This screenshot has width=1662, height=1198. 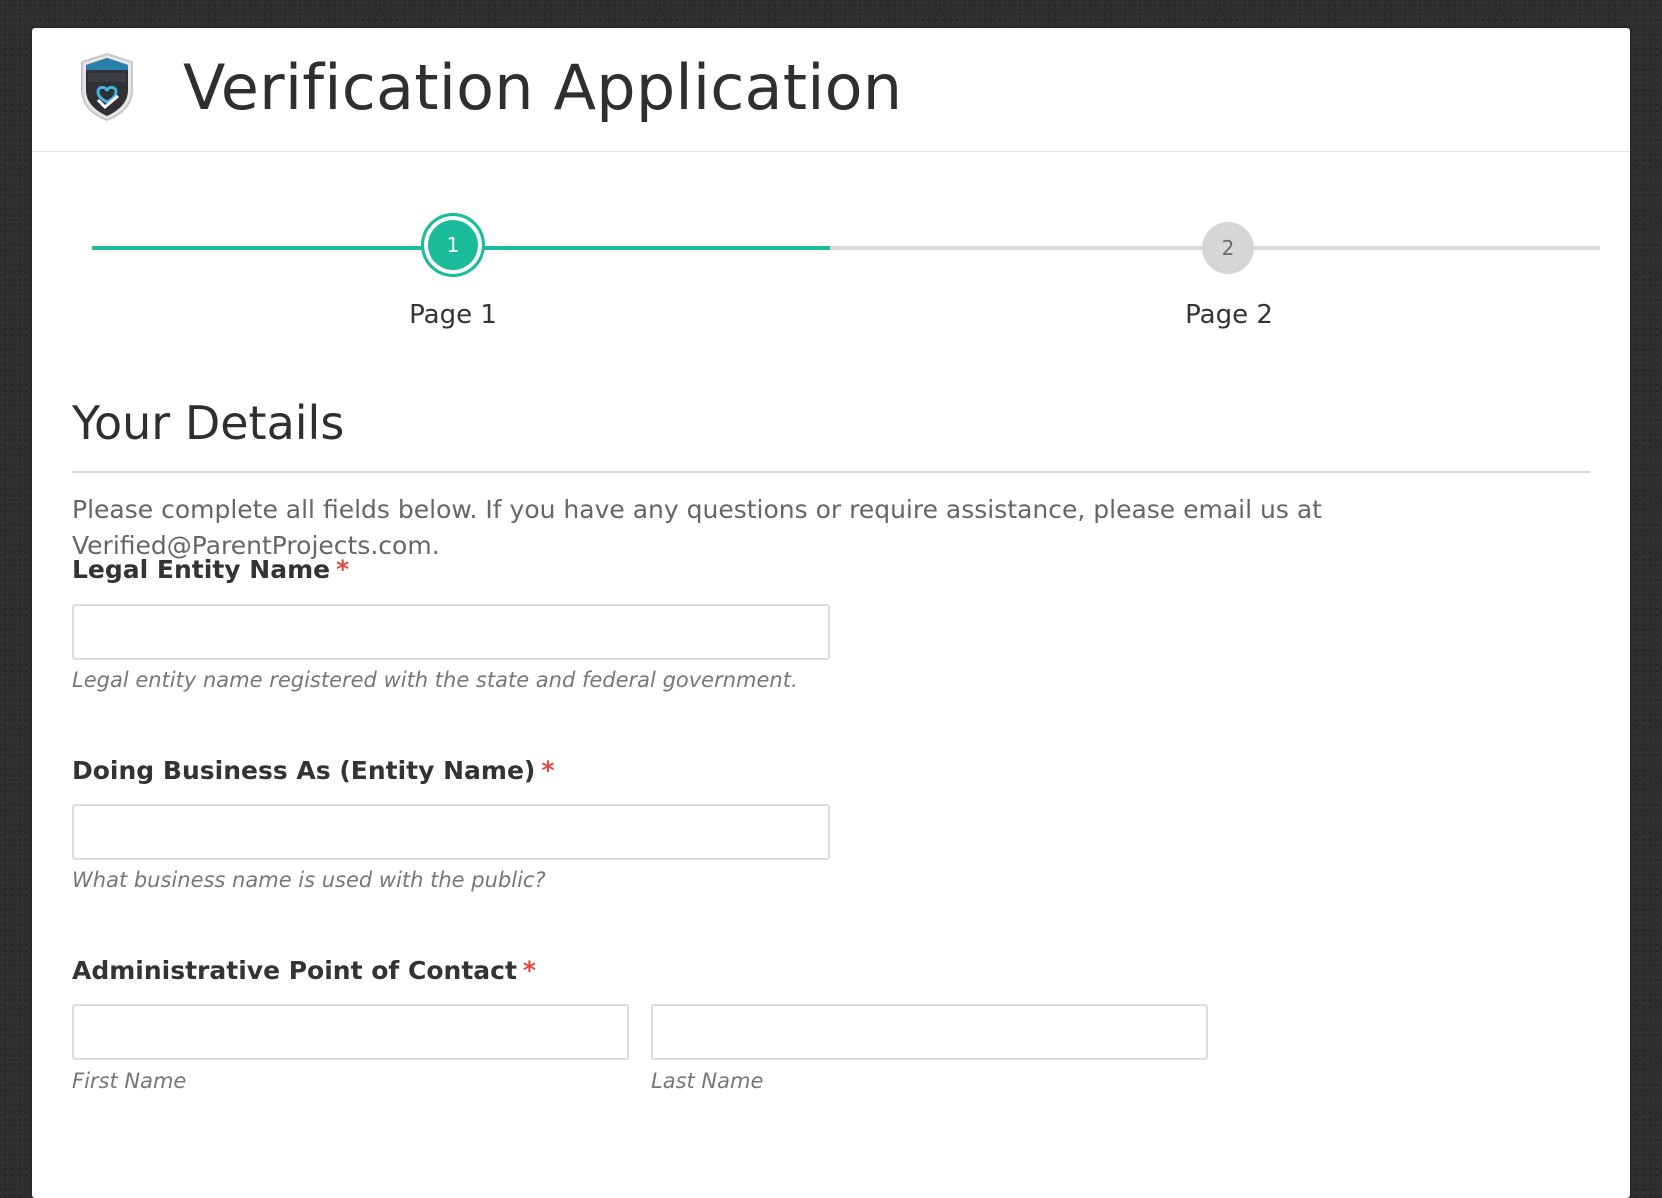 I want to click on admin-contact-label: Administrative Point of Contact *, so click(x=304, y=970).